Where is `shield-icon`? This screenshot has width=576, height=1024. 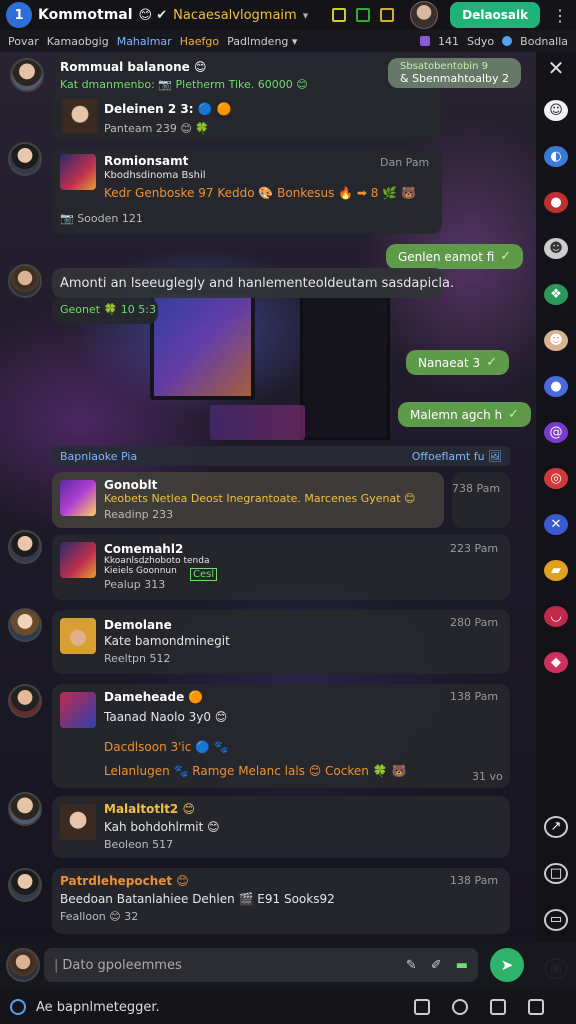 shield-icon is located at coordinates (498, 1007).